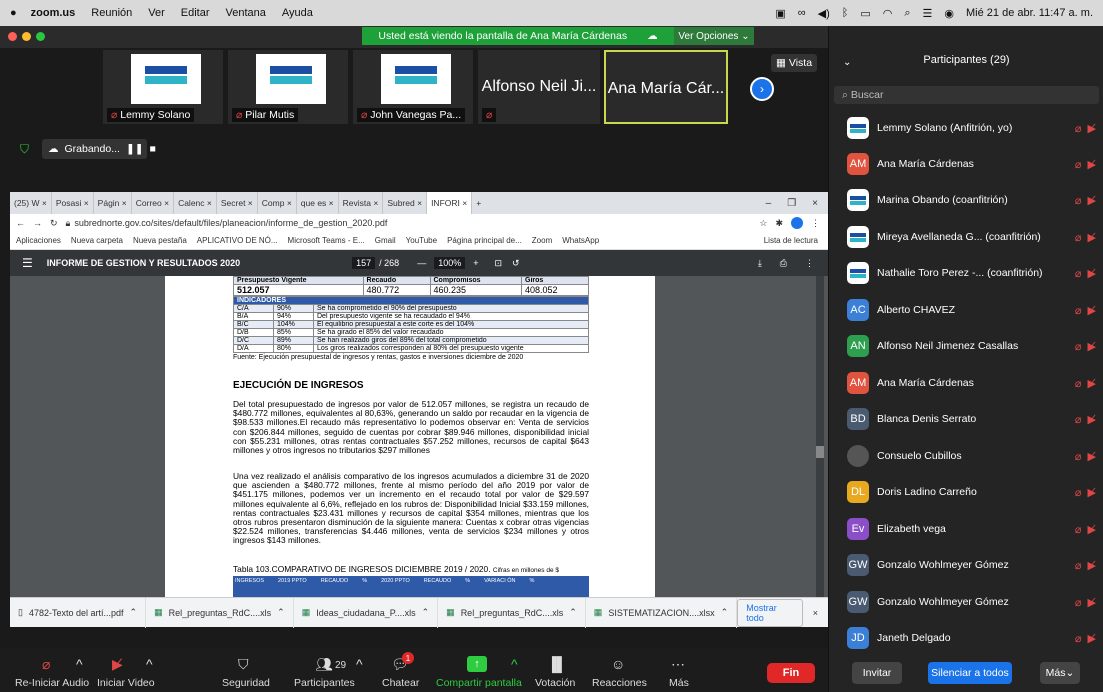 Image resolution: width=1103 pixels, height=692 pixels. I want to click on close-icon: ×, so click(815, 203).